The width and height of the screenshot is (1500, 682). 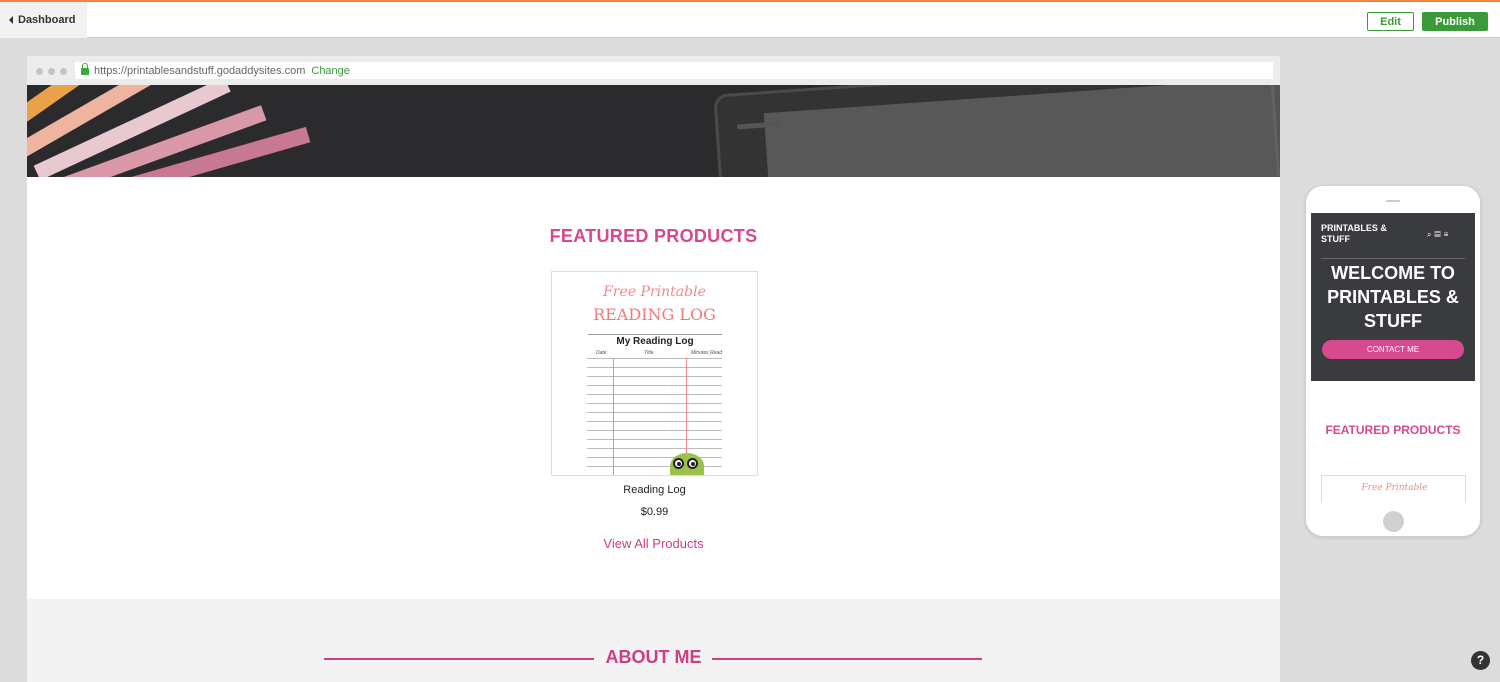 What do you see at coordinates (659, 353) in the screenshot?
I see `product-image-columns: Date Title Minutes Read` at bounding box center [659, 353].